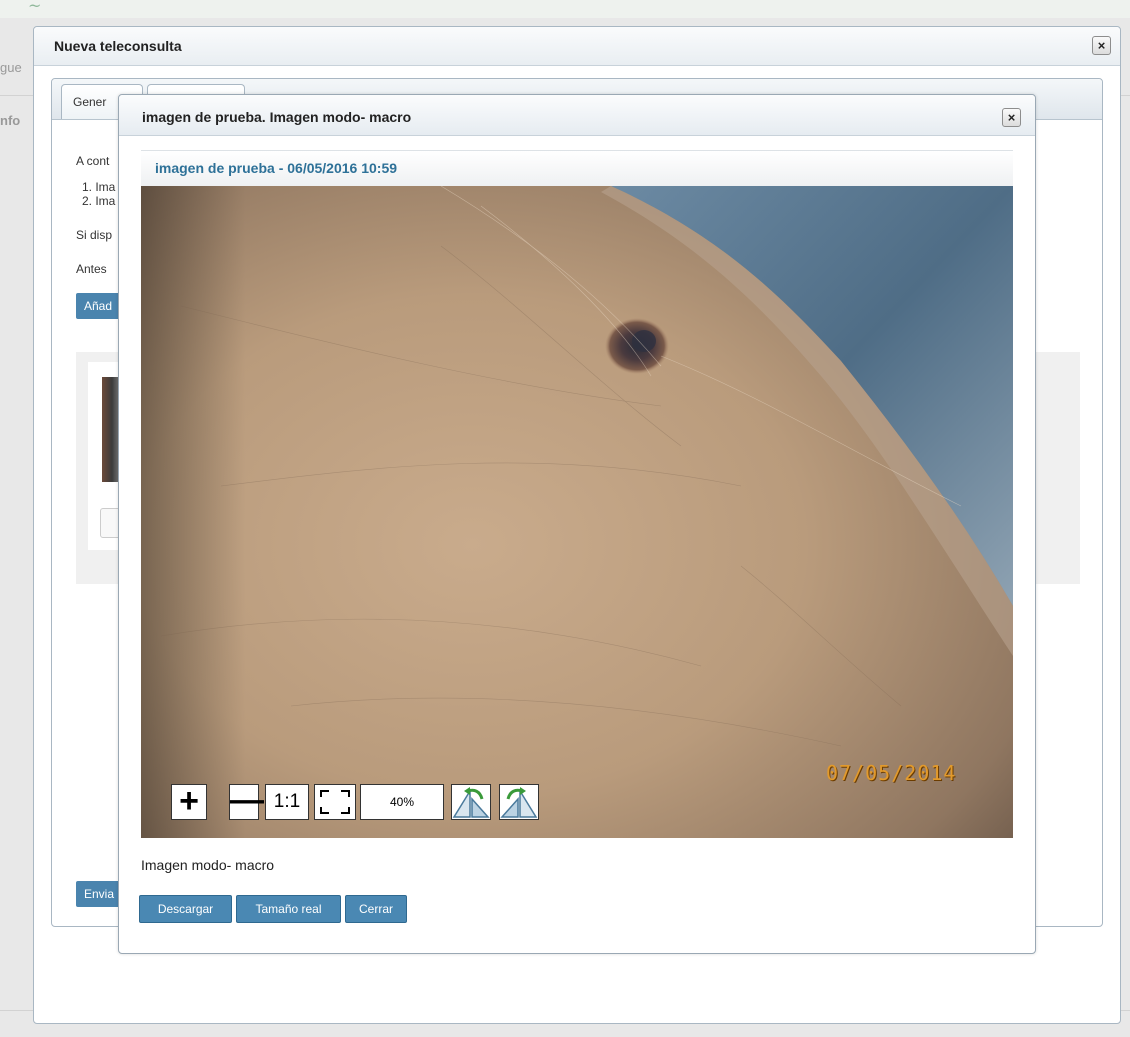  I want to click on rotate-left-icon, so click(471, 802).